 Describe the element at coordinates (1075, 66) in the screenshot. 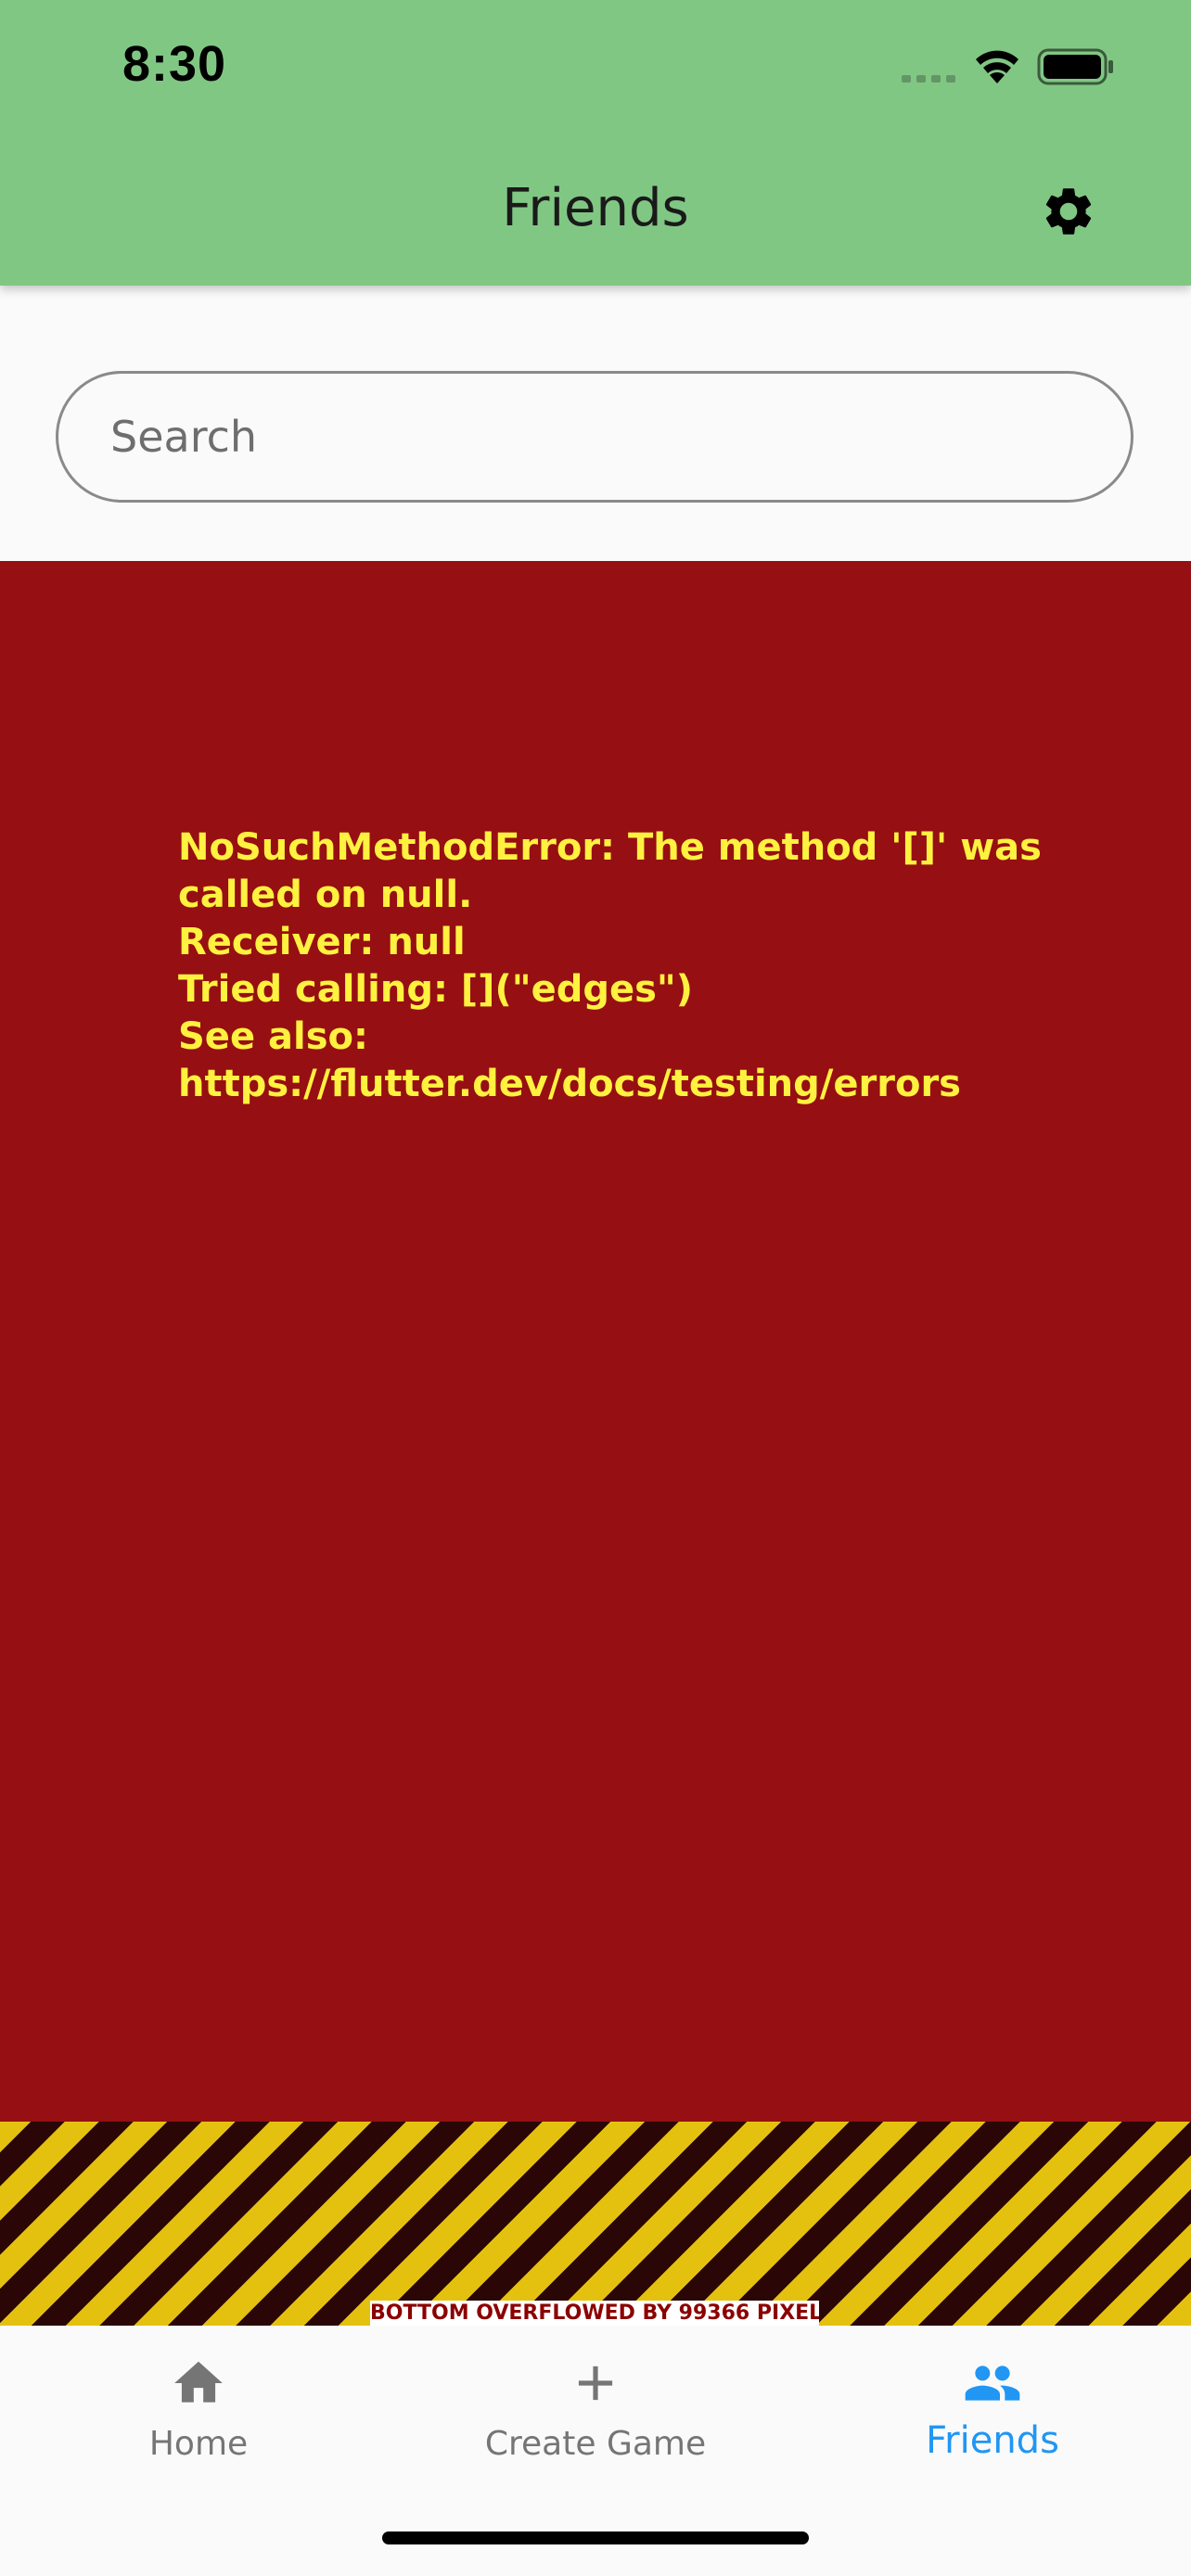

I see `battery-icon` at that location.